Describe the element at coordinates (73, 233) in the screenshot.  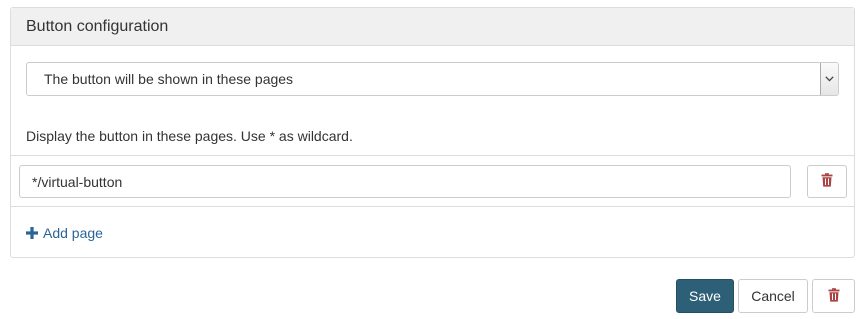
I see `add-page-label: Add page` at that location.